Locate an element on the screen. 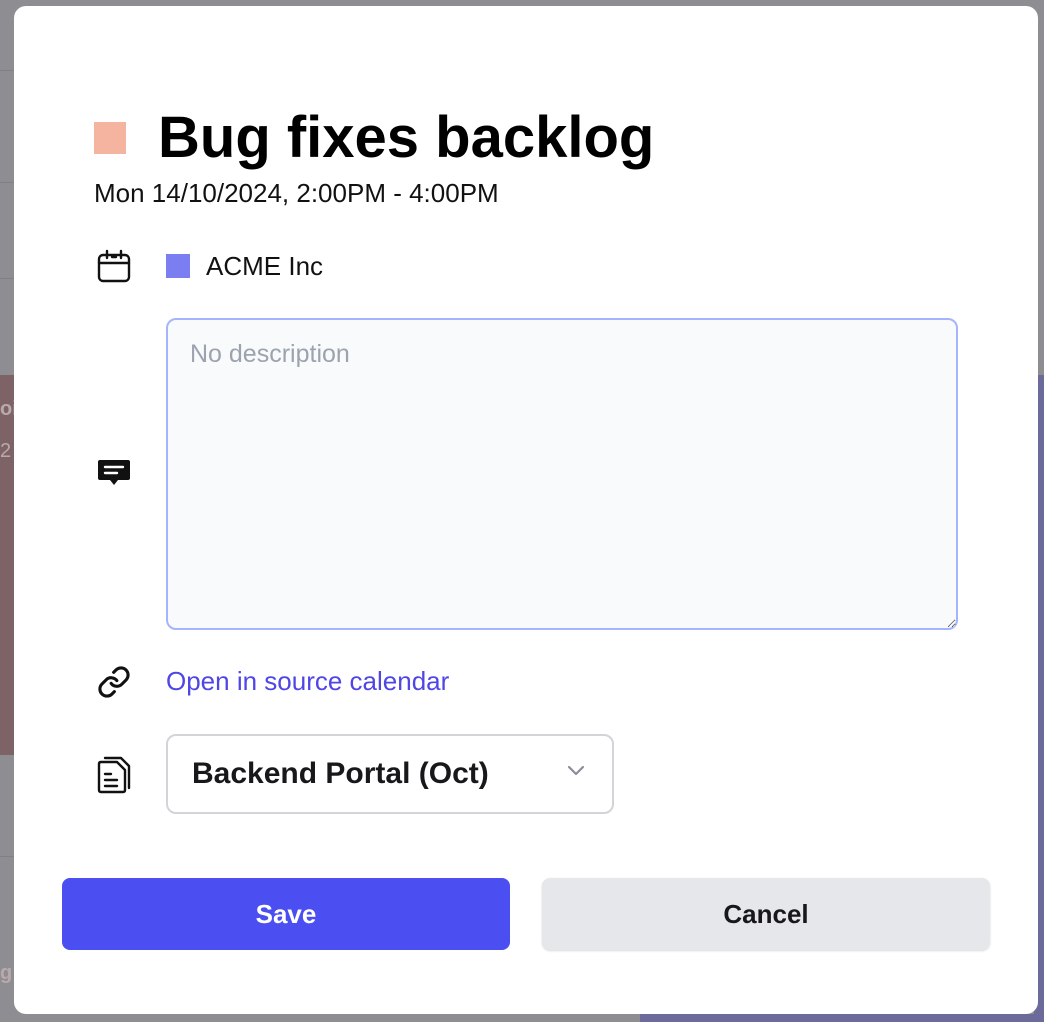  title-row: Bug fixes backlog is located at coordinates (374, 138).